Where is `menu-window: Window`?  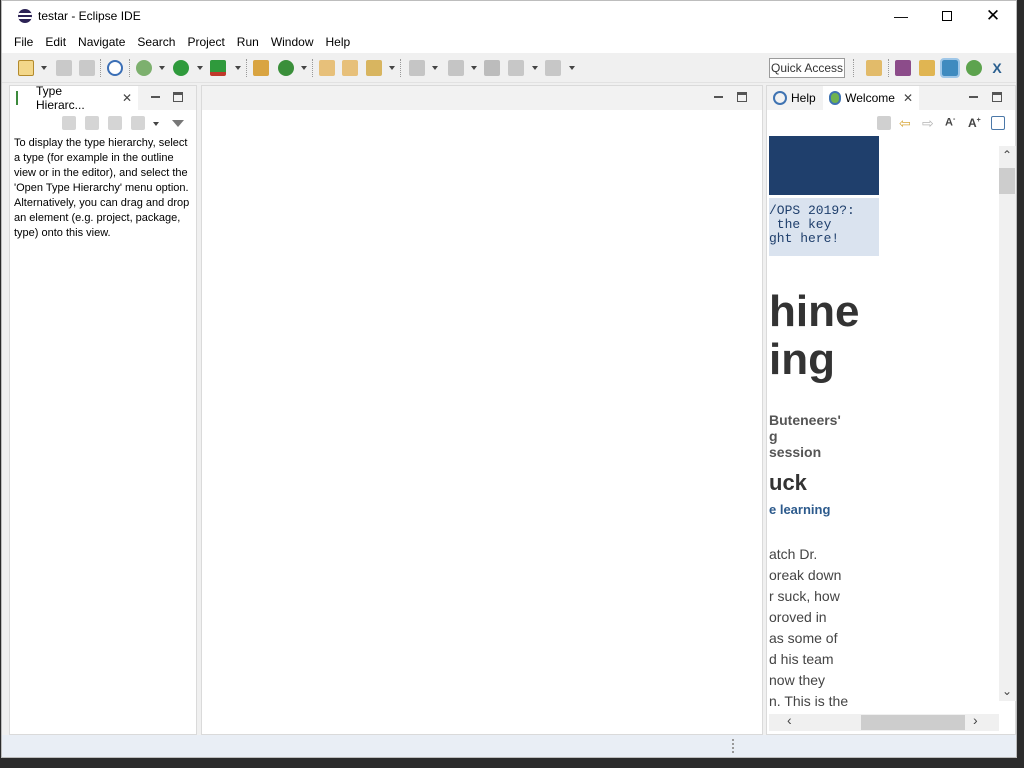 menu-window: Window is located at coordinates (292, 42).